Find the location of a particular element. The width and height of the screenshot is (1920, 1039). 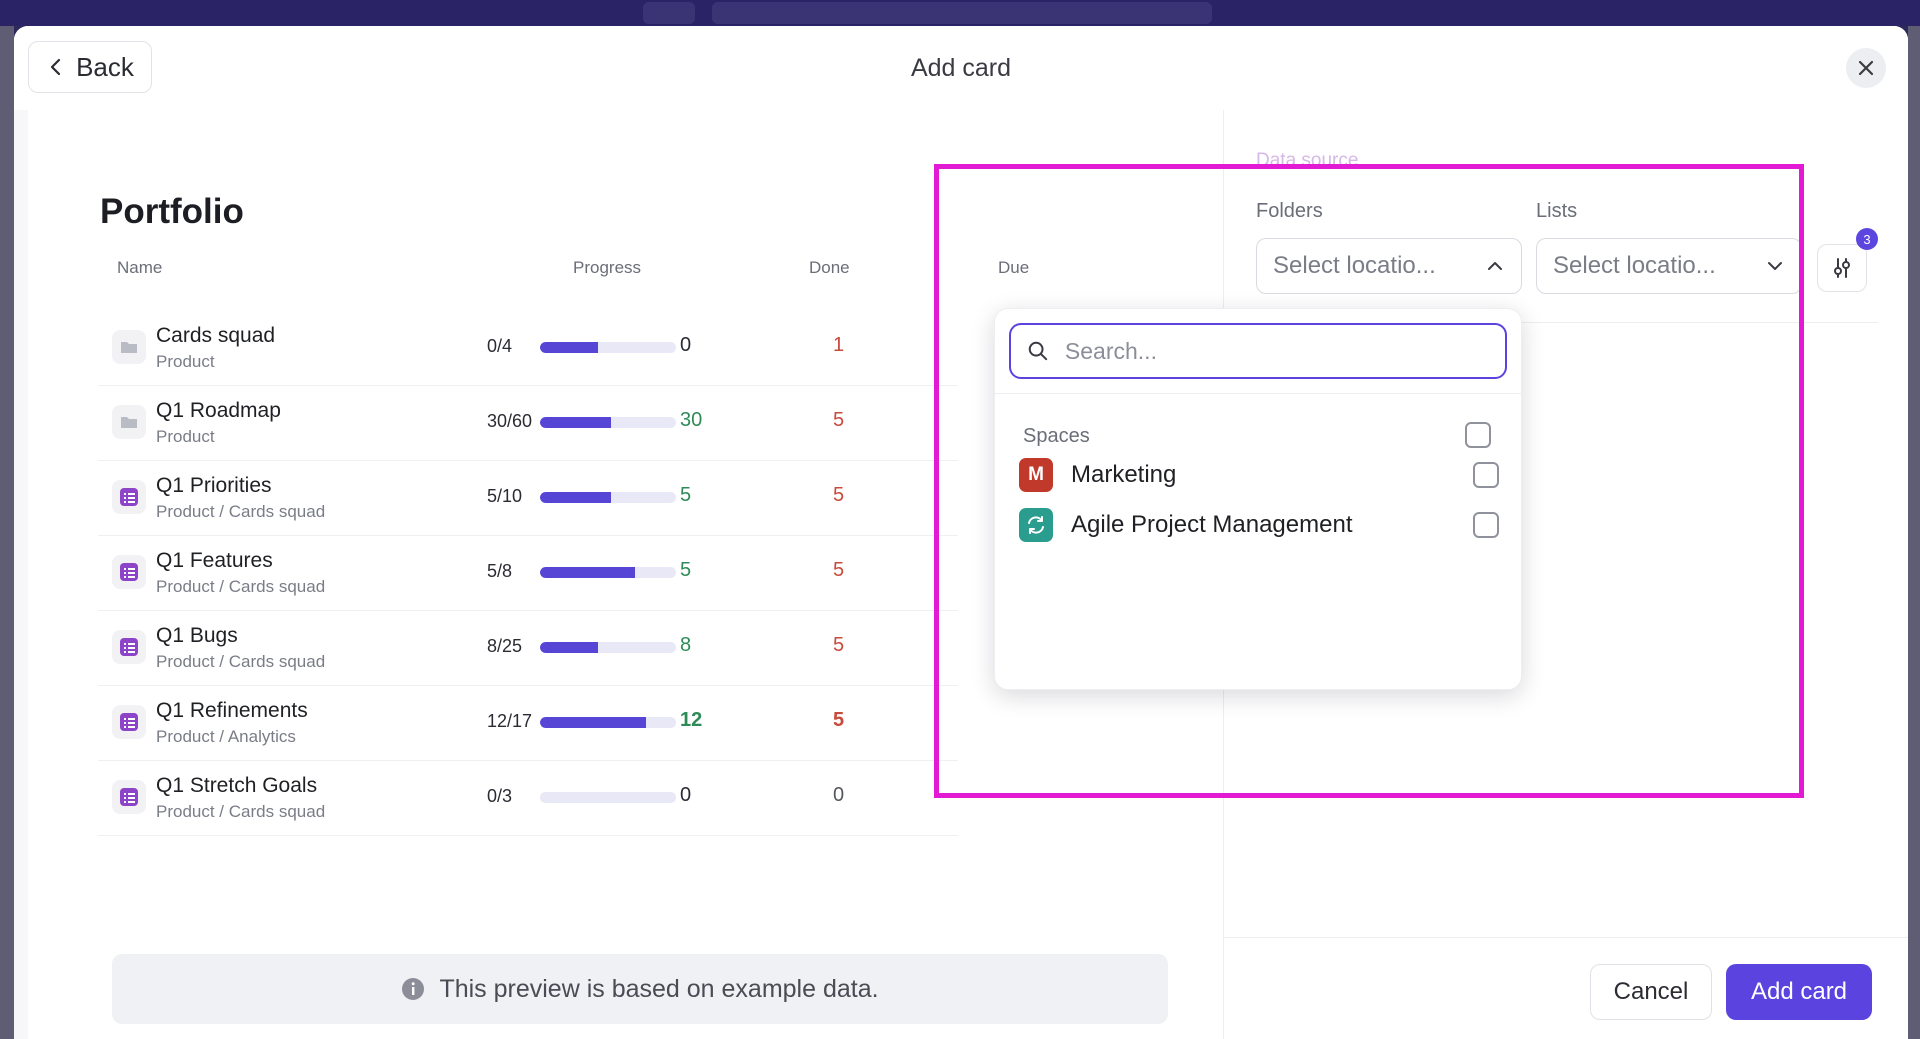

lists-label: Lists is located at coordinates (1557, 211).